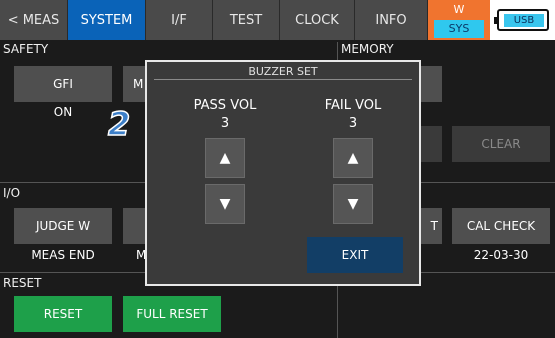  Describe the element at coordinates (246, 20) in the screenshot. I see `tab-test: TEST` at that location.